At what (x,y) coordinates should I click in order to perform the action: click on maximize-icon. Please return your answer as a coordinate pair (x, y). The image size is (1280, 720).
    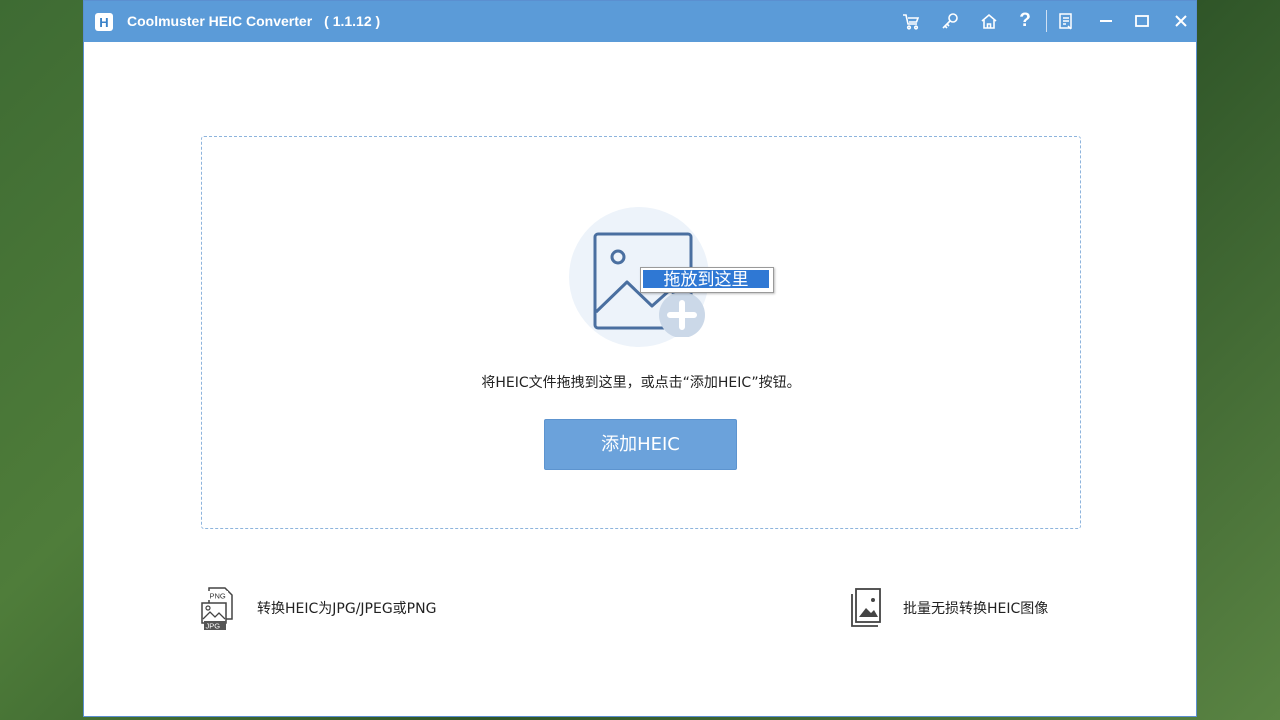
    Looking at the image, I should click on (1142, 21).